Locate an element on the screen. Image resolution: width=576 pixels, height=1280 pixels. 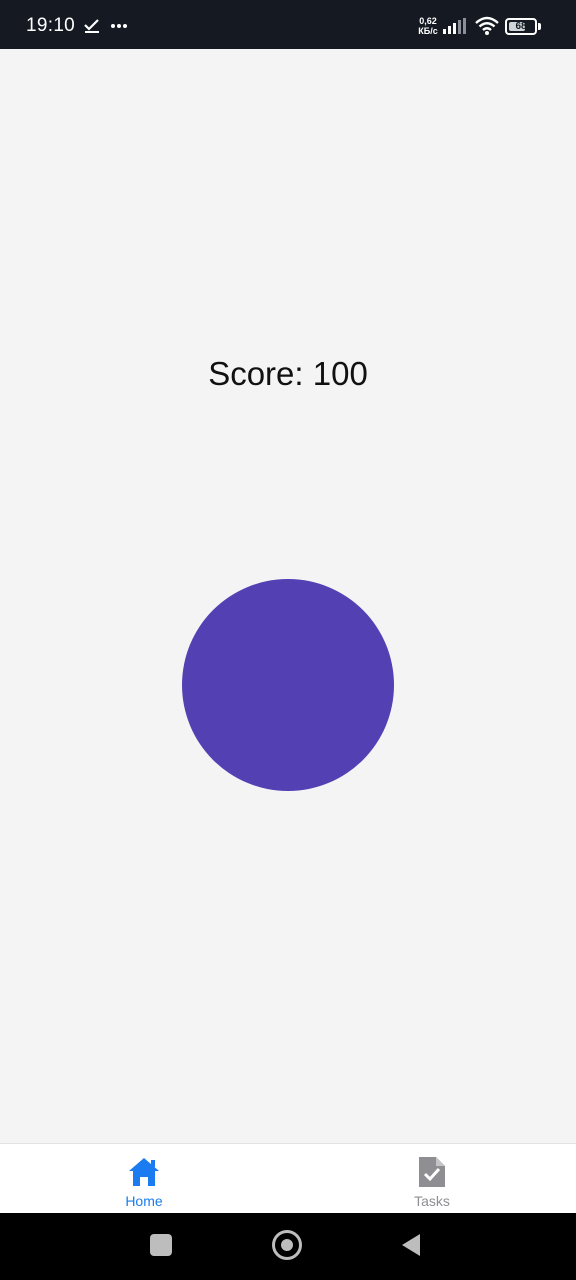
wifi-icon is located at coordinates (487, 25).